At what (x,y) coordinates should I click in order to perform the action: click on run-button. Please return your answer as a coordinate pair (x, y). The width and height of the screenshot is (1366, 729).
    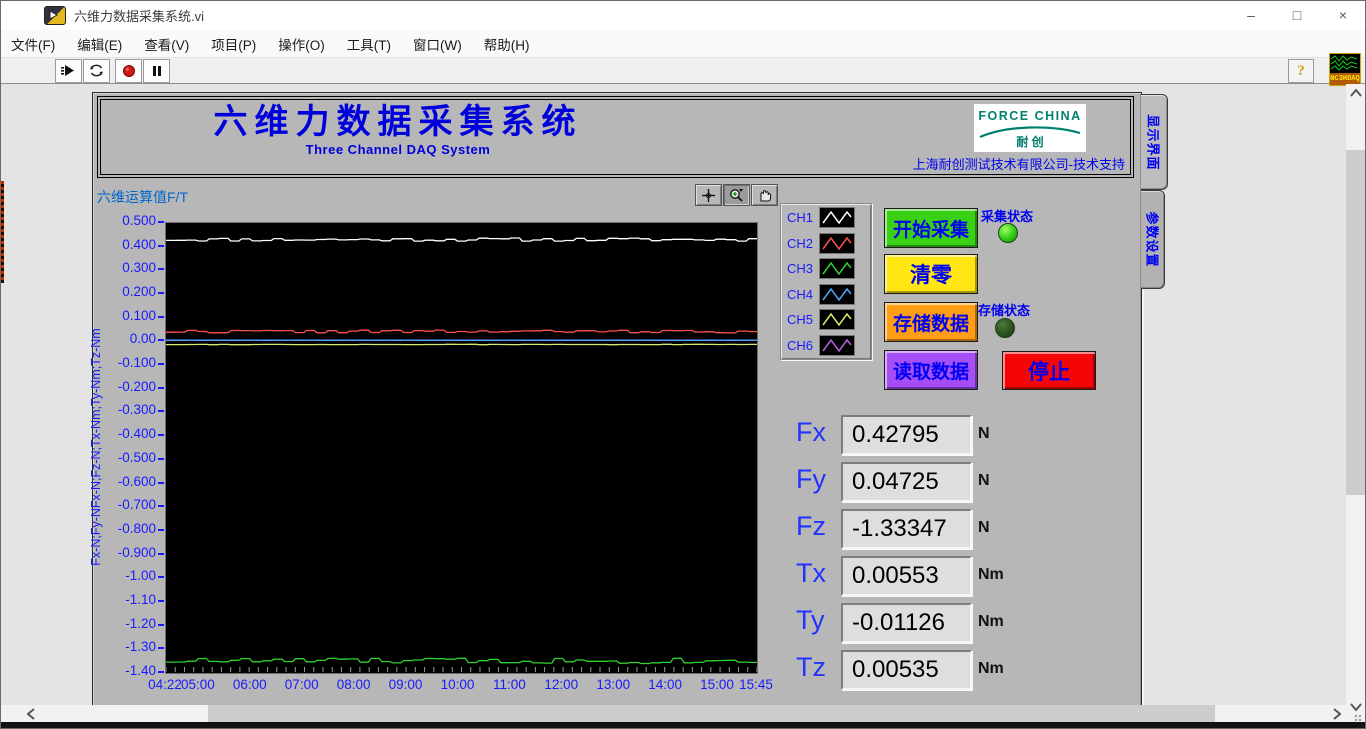
    Looking at the image, I should click on (68, 70).